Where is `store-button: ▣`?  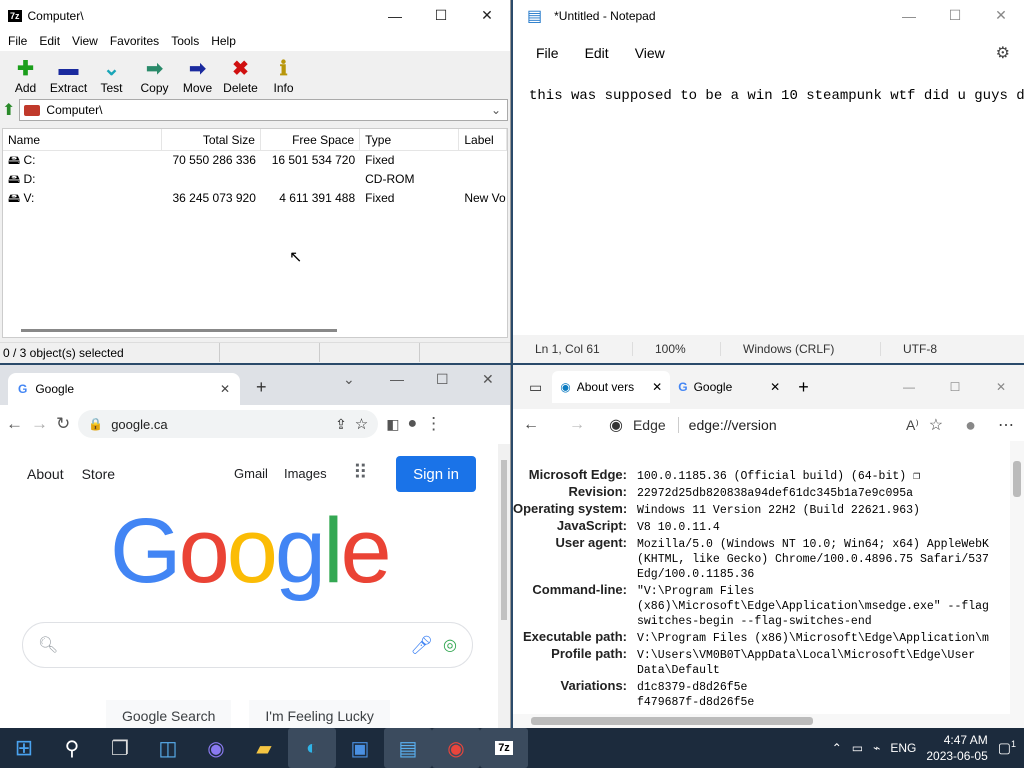 store-button: ▣ is located at coordinates (360, 748).